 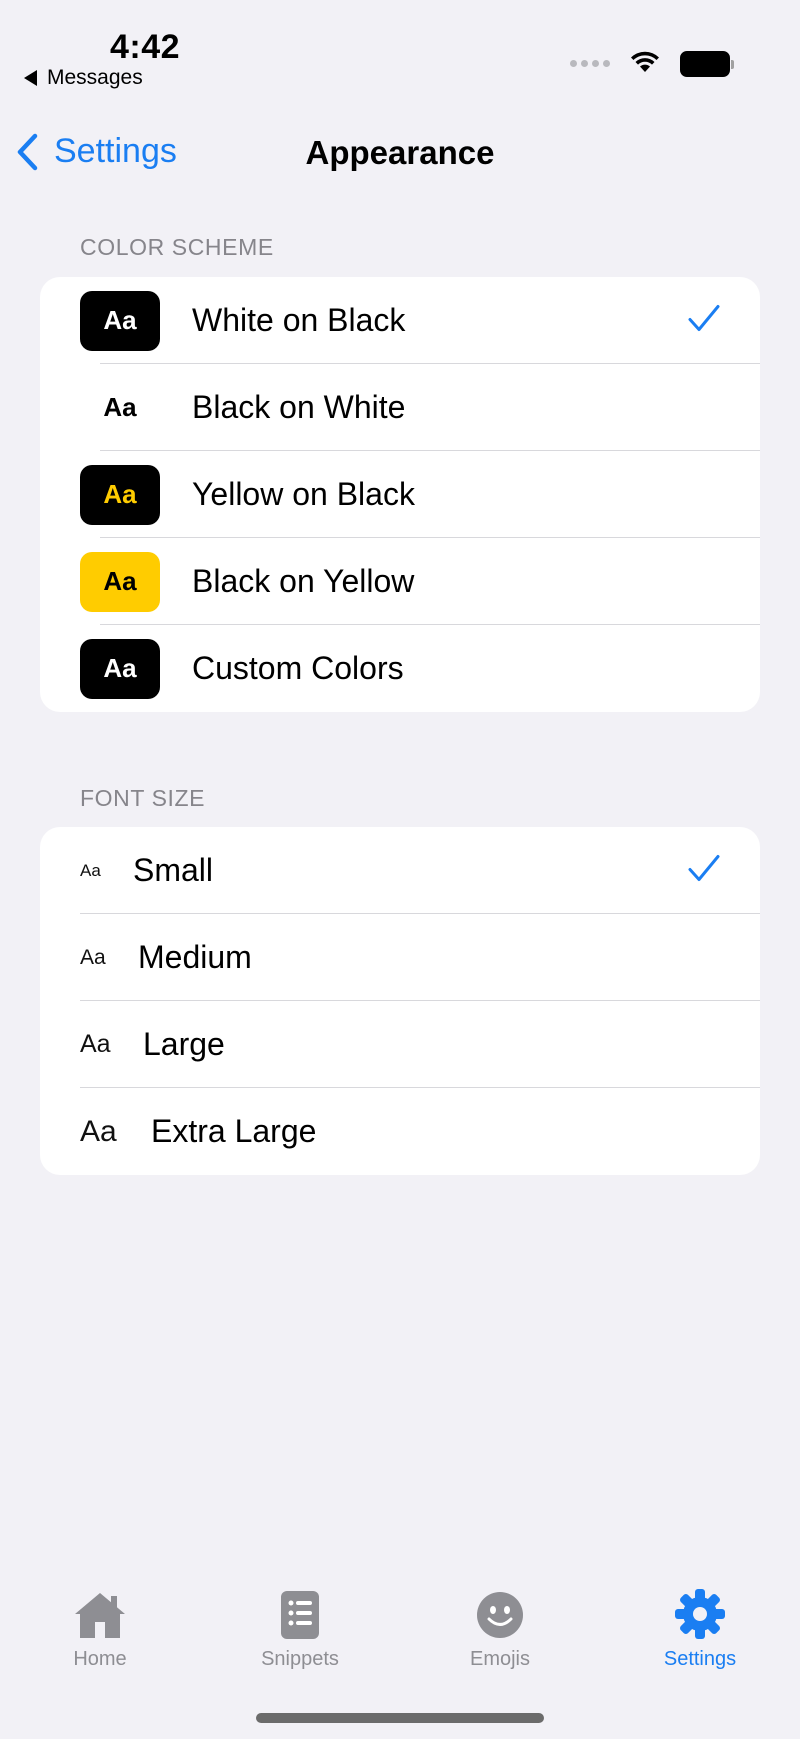 I want to click on font-size-row-small: Aa Small, so click(x=400, y=870).